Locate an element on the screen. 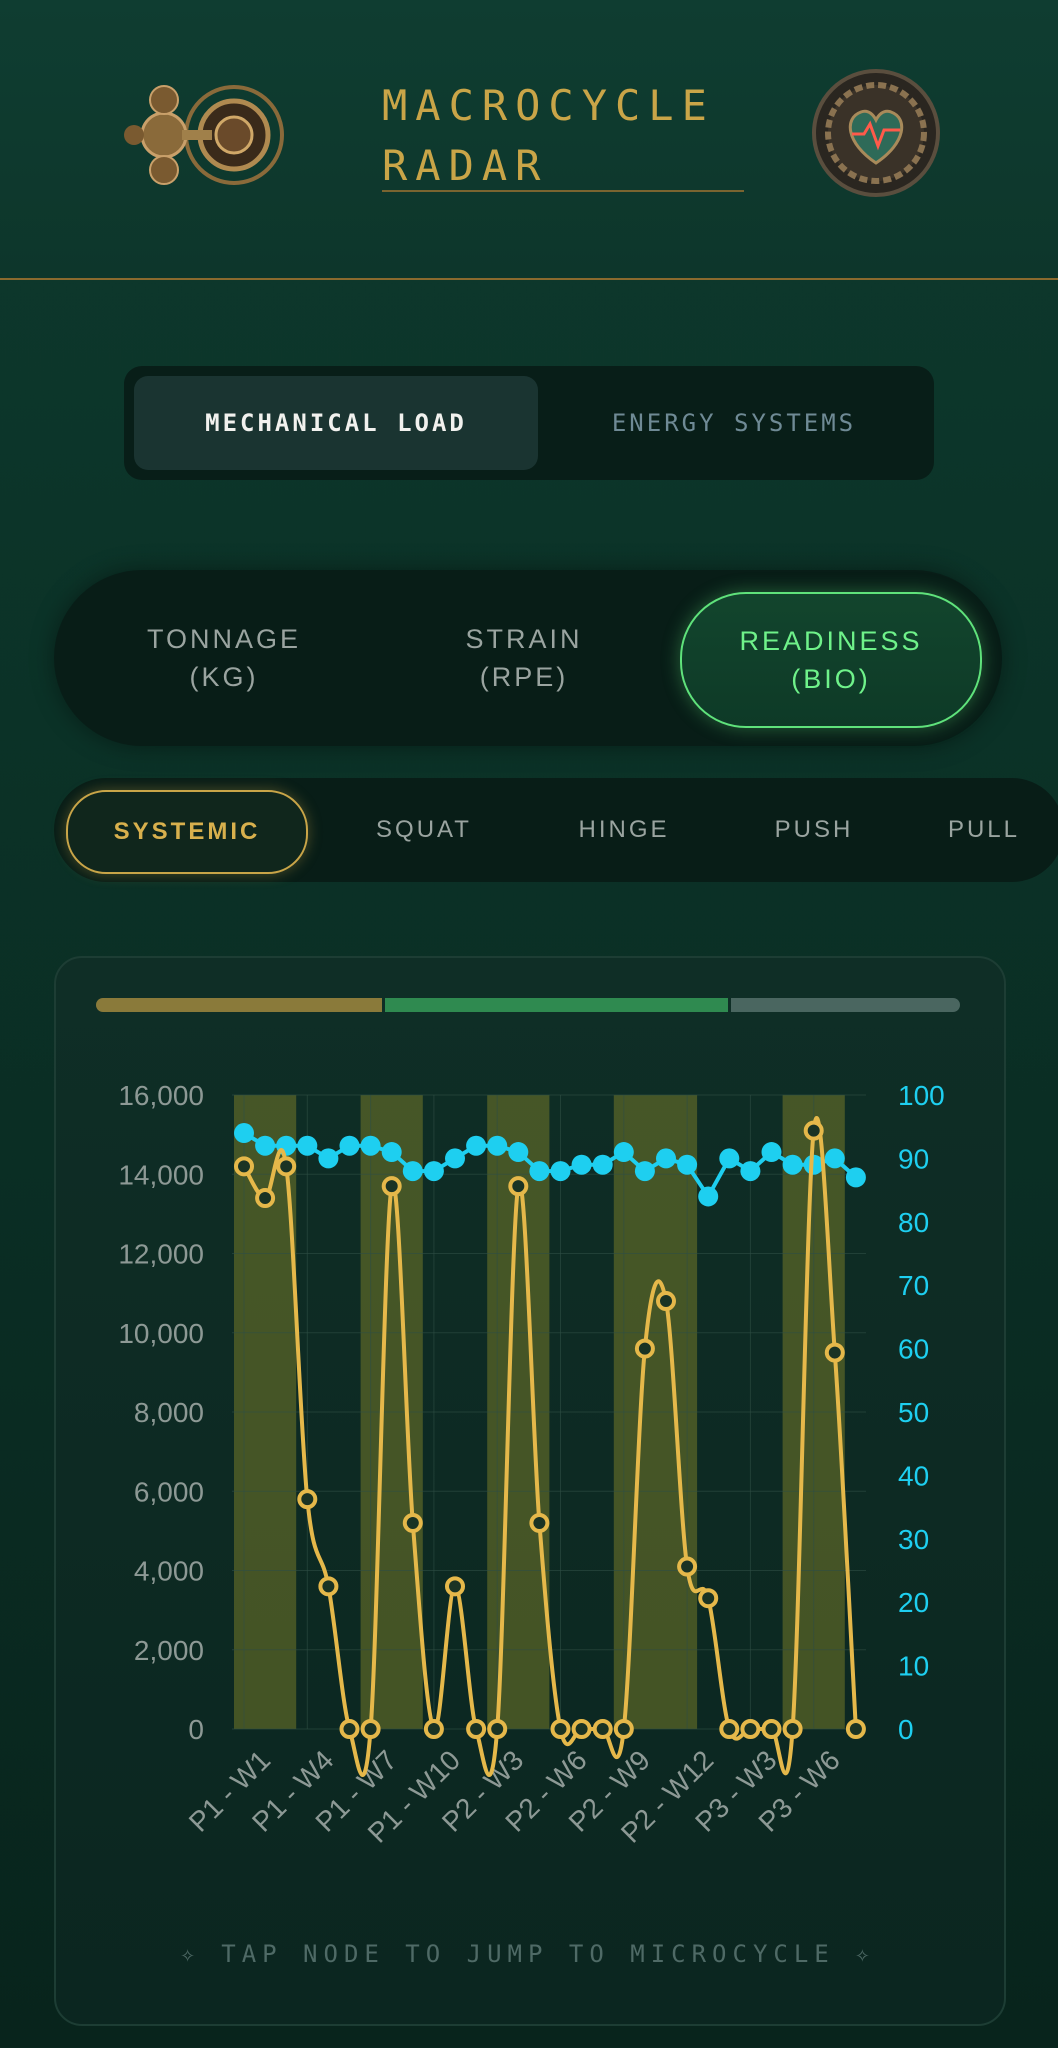  mode-tabs: MECHANICAL LOAD ENERGY SYSTEMS is located at coordinates (529, 423).